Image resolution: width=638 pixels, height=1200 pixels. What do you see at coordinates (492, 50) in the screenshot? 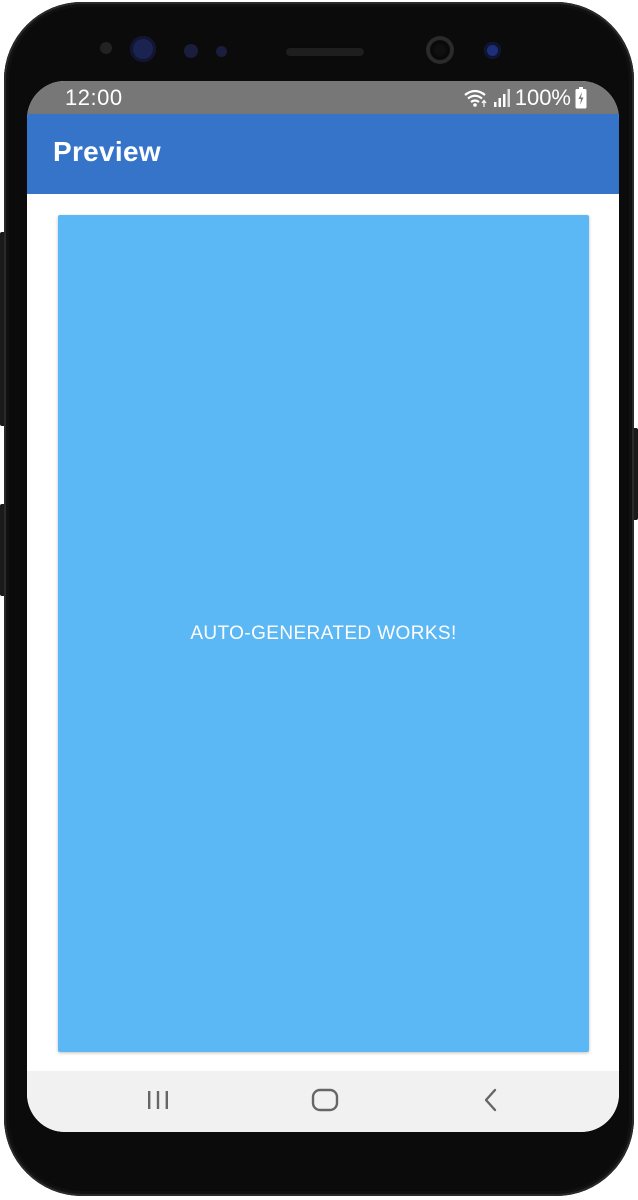
I see `iris-camera-icon` at bounding box center [492, 50].